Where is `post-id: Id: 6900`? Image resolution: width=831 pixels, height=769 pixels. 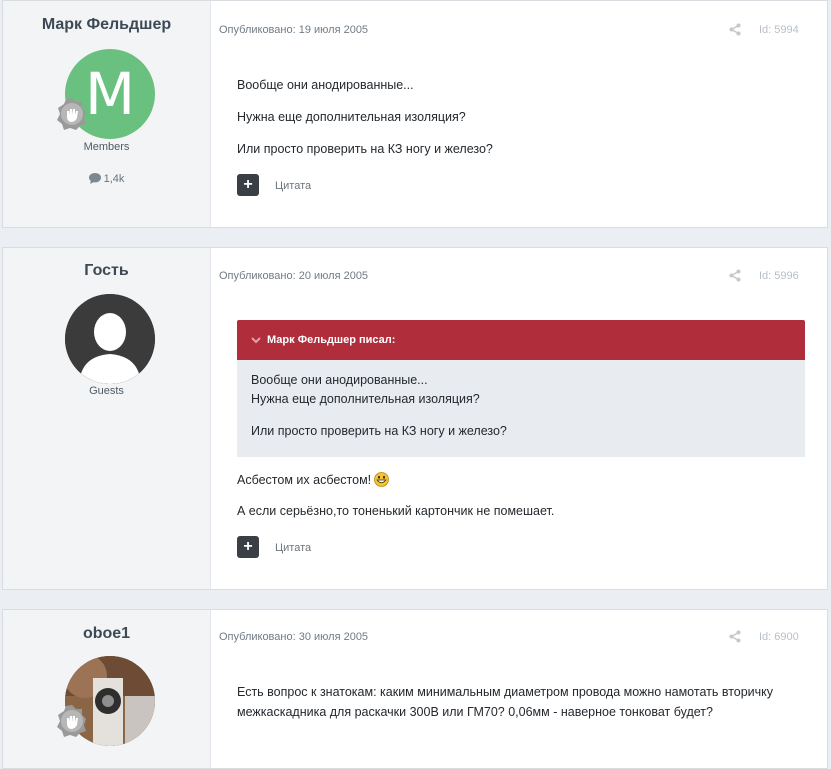
post-id: Id: 6900 is located at coordinates (779, 637).